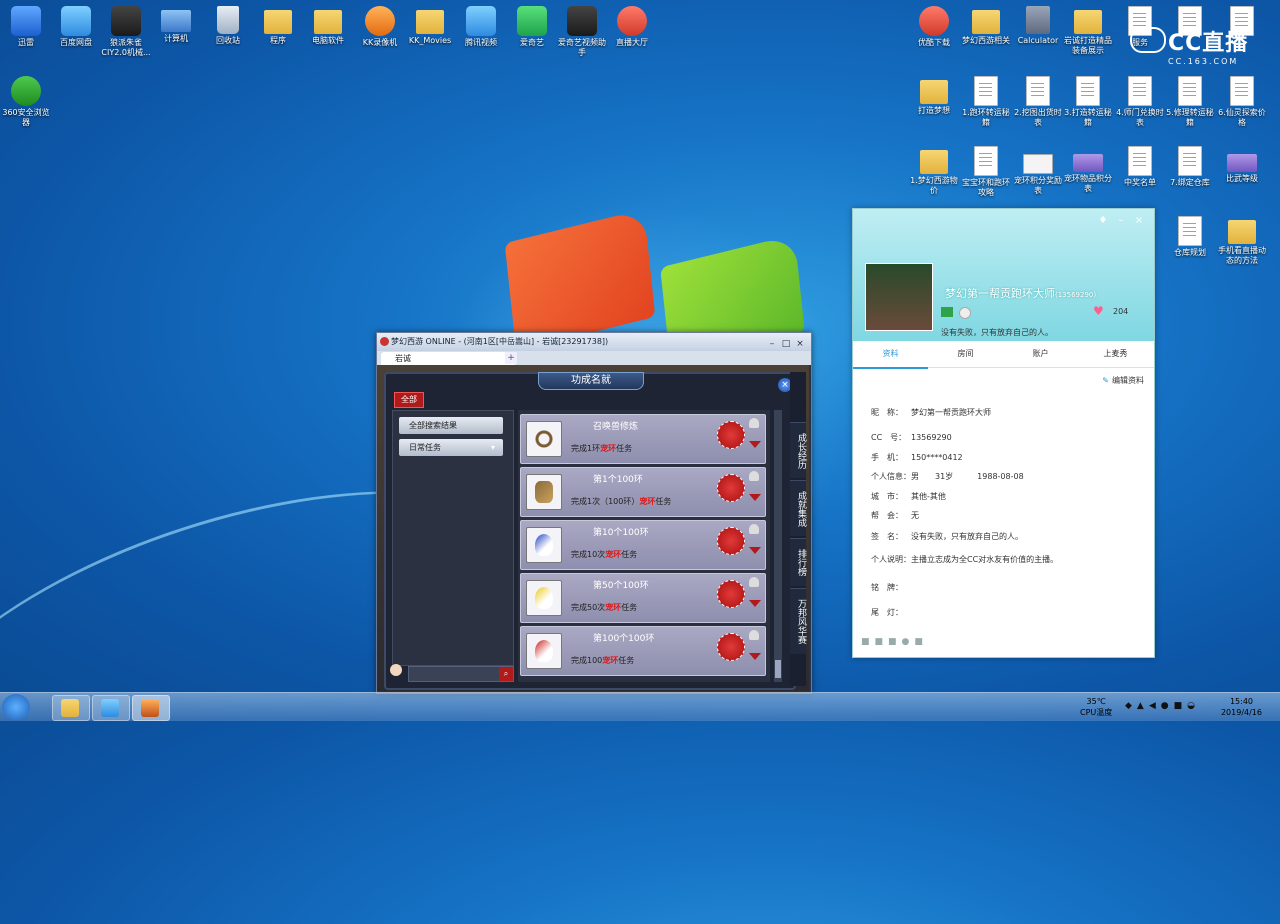 This screenshot has width=1280, height=924. Describe the element at coordinates (986, 172) in the screenshot. I see `desktop-icon-pet-ring-guide: 宝宝环和跑环攻略` at that location.